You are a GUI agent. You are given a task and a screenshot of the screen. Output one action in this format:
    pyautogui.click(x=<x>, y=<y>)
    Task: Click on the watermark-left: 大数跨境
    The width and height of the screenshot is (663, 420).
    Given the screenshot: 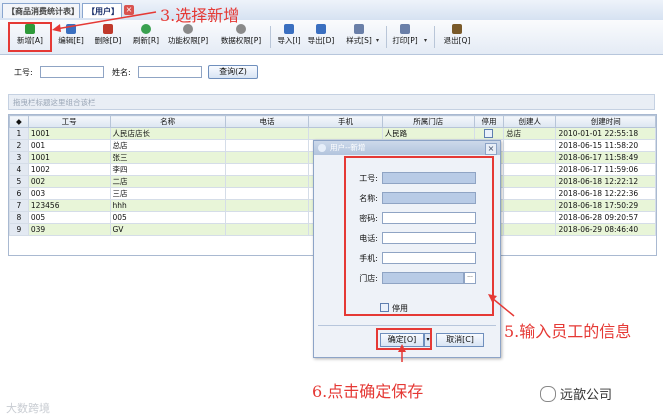 What is the action you would take?
    pyautogui.click(x=28, y=408)
    